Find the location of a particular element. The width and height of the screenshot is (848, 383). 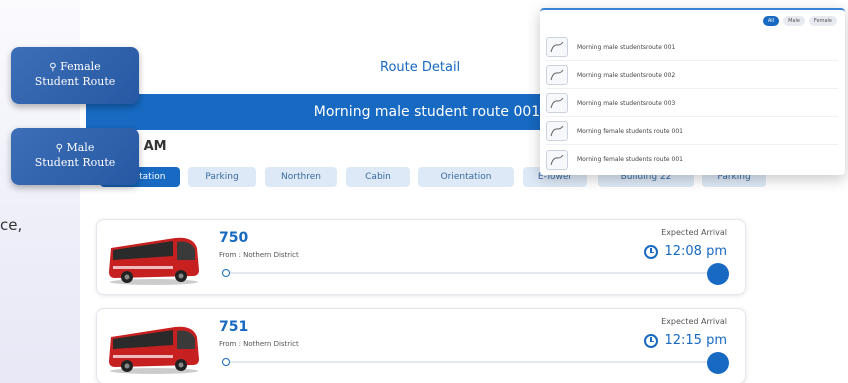

chip-label: Male is located at coordinates (80, 147).